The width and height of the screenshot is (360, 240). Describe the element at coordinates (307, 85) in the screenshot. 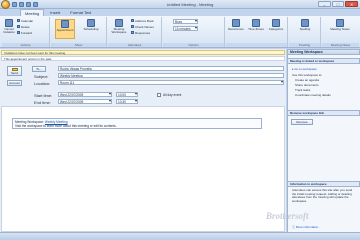

I see `use-item: Share documents` at that location.